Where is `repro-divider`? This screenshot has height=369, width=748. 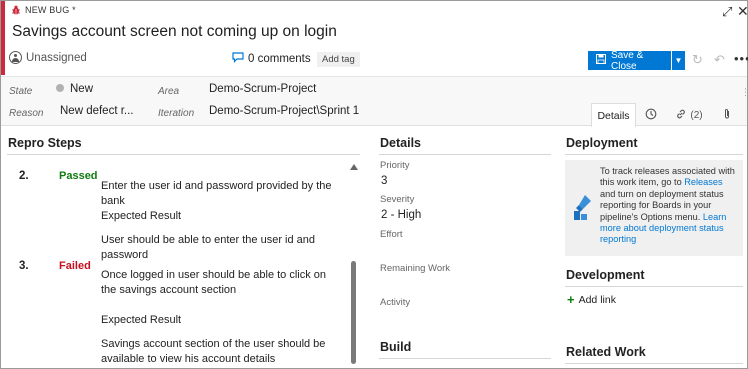
repro-divider is located at coordinates (183, 154).